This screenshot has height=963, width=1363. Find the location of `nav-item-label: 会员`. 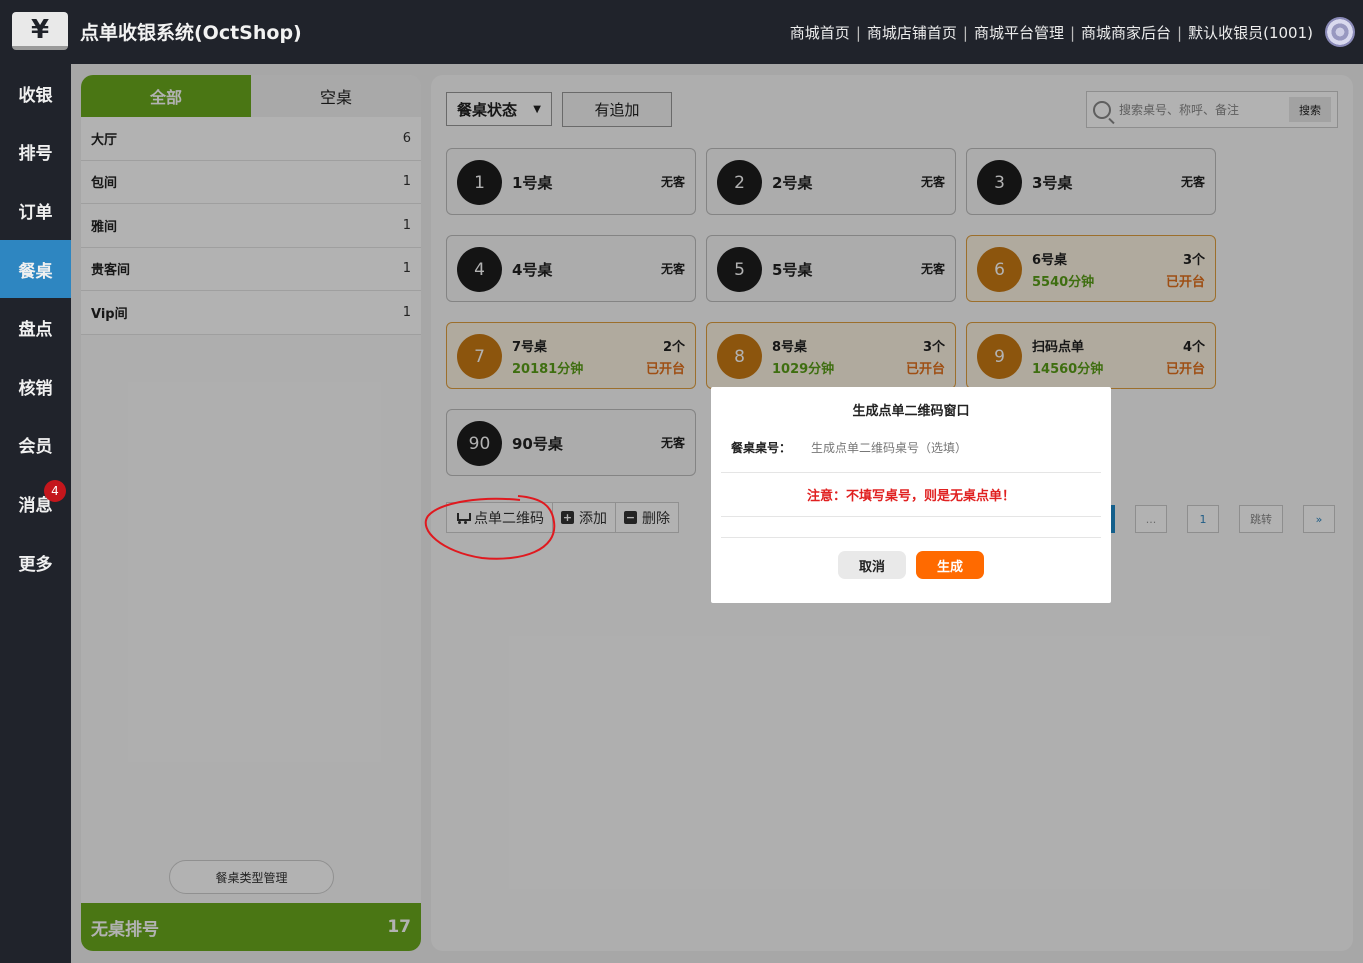

nav-item-label: 会员 is located at coordinates (35, 447).